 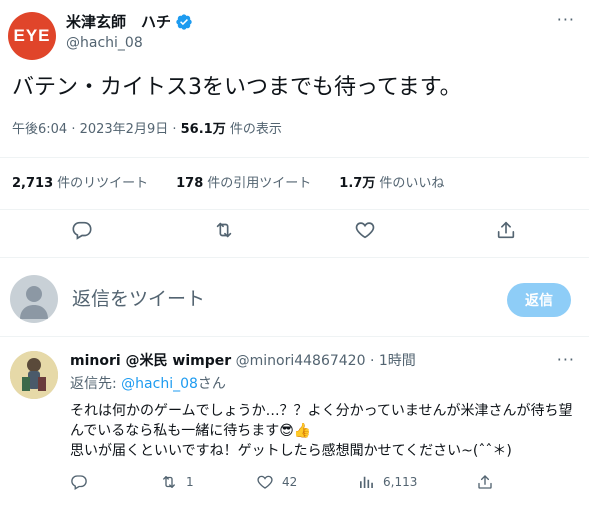 I want to click on like-stat-label: 件のいいね, so click(x=412, y=183).